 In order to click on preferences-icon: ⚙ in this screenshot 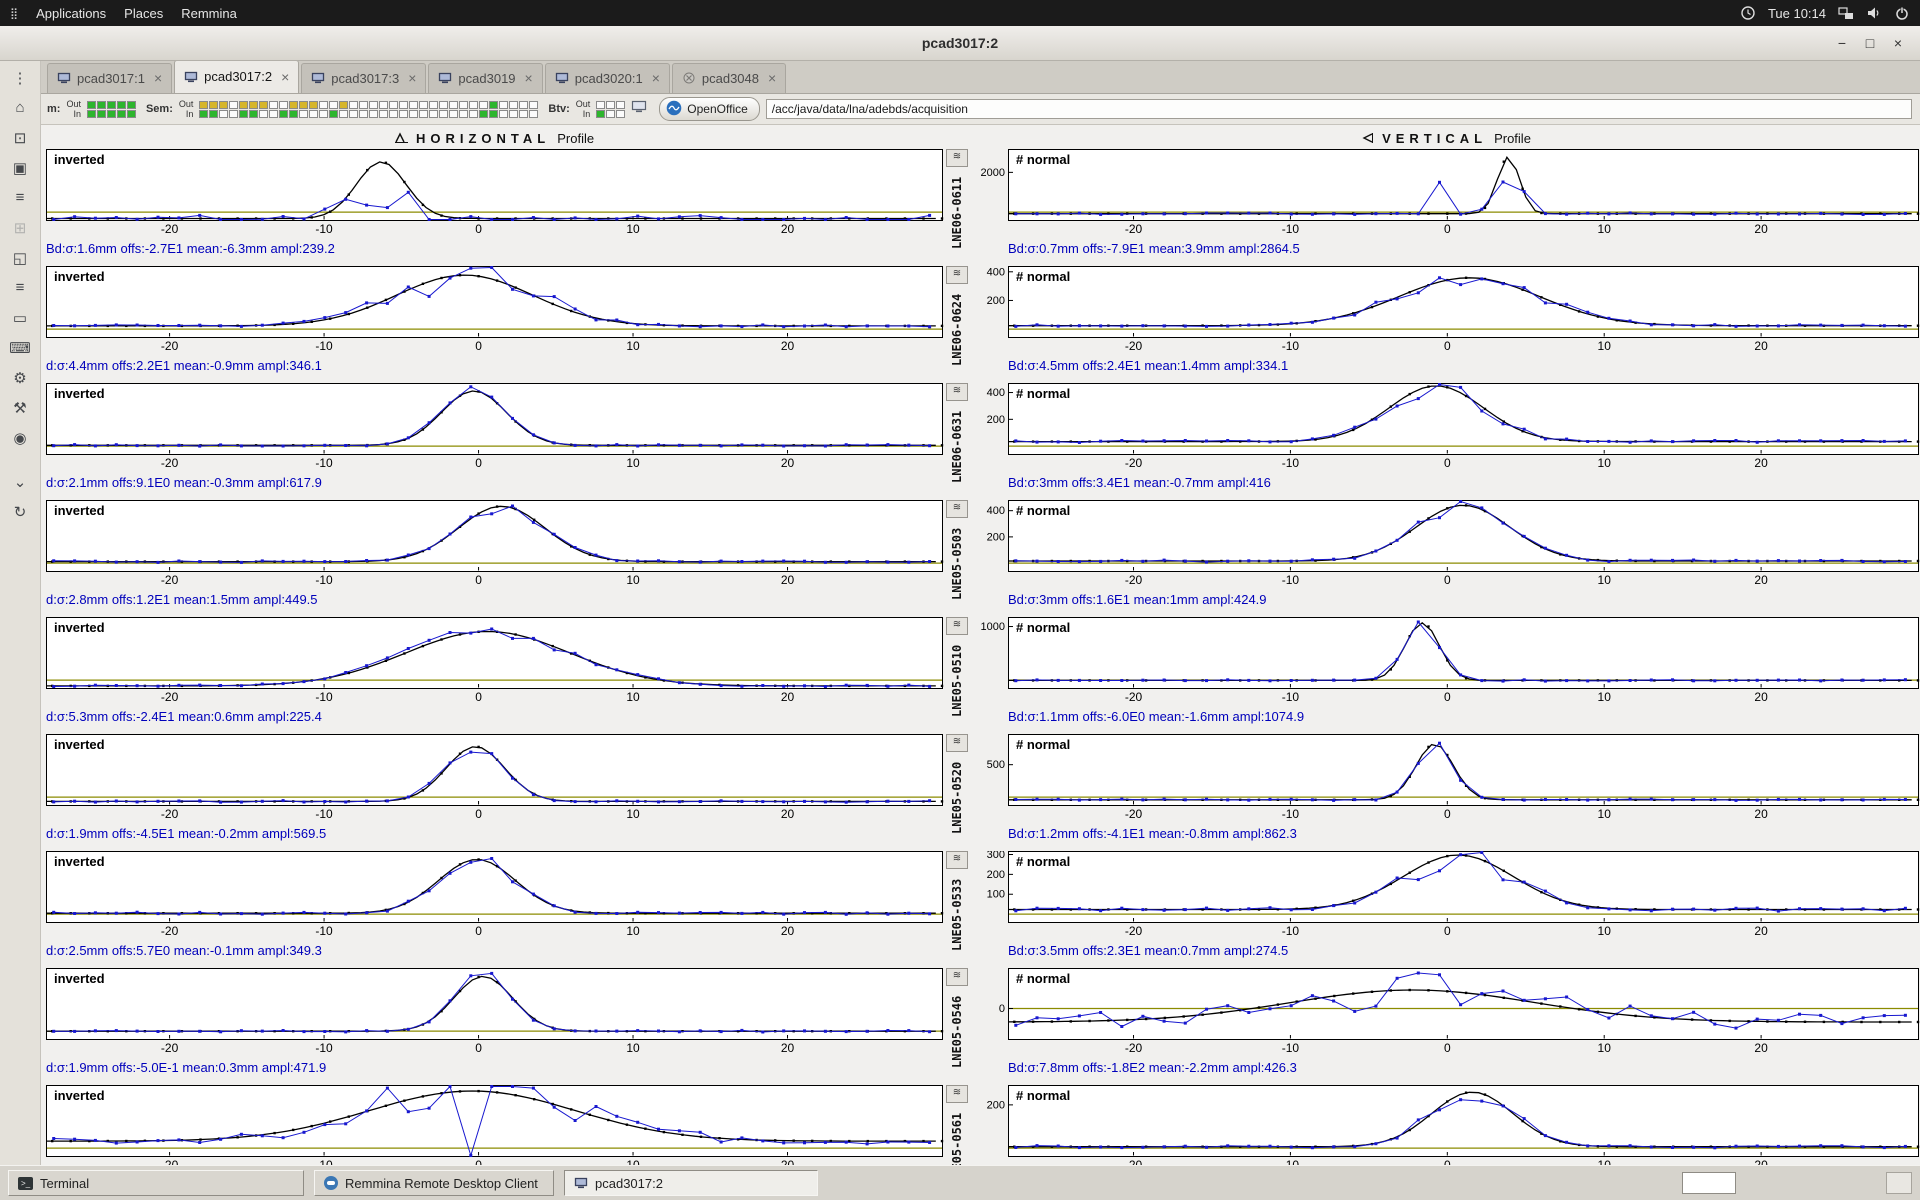, I will do `click(20, 377)`.